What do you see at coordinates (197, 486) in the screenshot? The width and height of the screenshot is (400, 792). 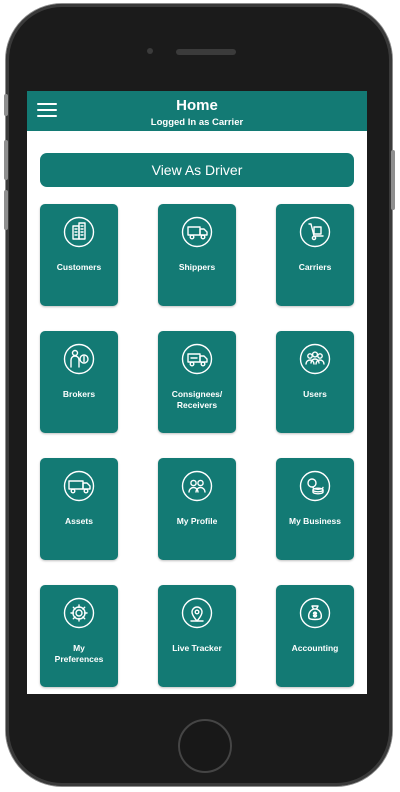 I see `profile-users-icon` at bounding box center [197, 486].